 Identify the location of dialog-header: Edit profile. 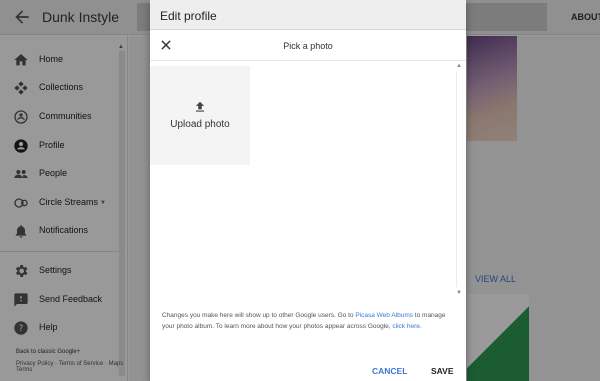
(308, 15).